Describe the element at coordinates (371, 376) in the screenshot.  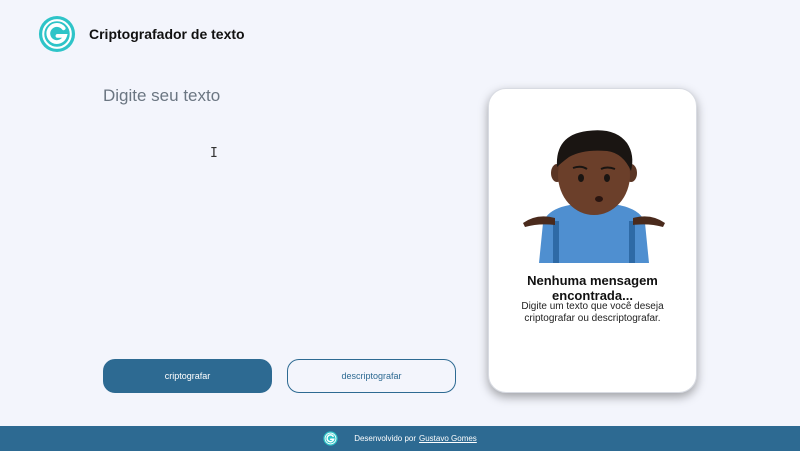
I see `decrypt-button: descriptografar` at that location.